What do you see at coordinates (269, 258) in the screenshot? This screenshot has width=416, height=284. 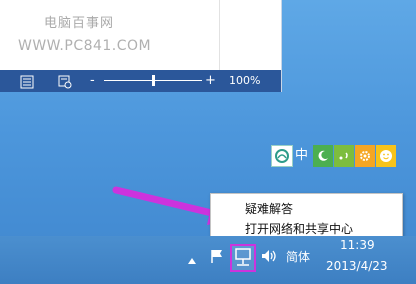 I see `volume-icon` at bounding box center [269, 258].